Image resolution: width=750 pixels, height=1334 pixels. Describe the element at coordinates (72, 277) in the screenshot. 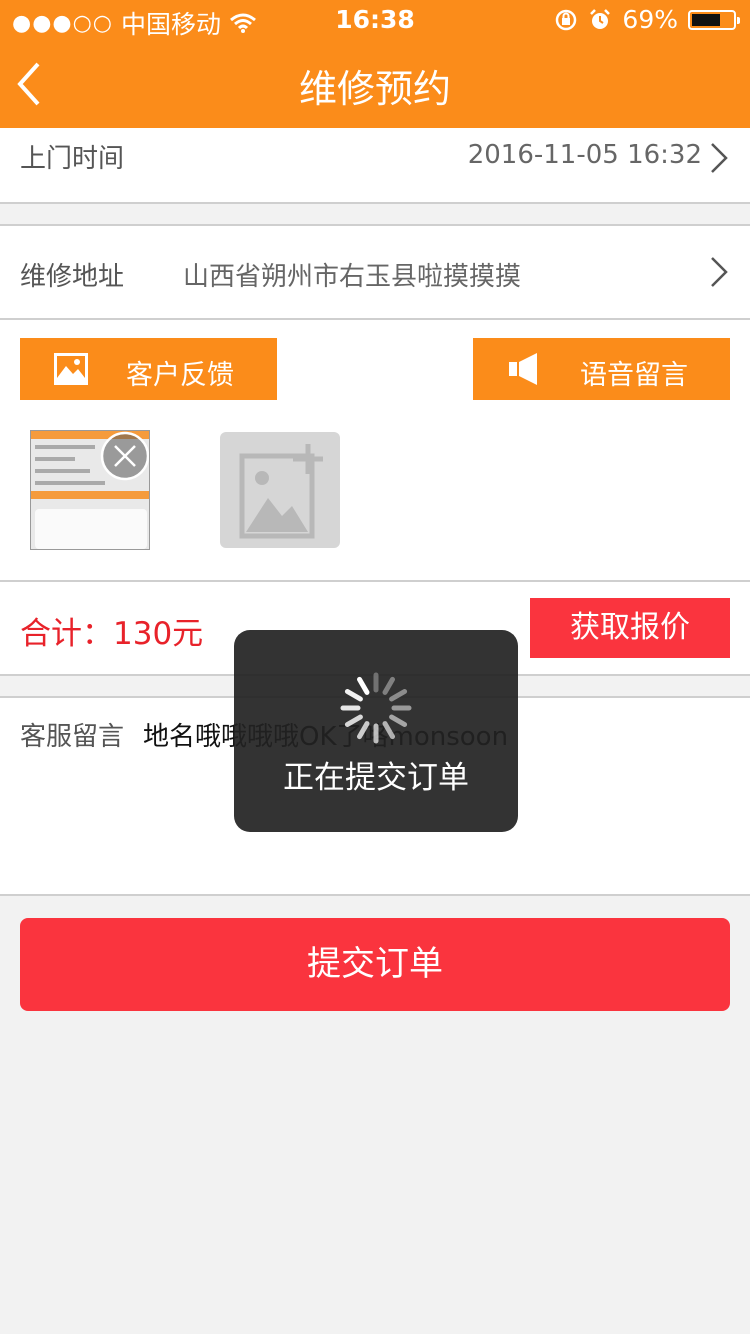

I see `address-label: 维修地址` at that location.